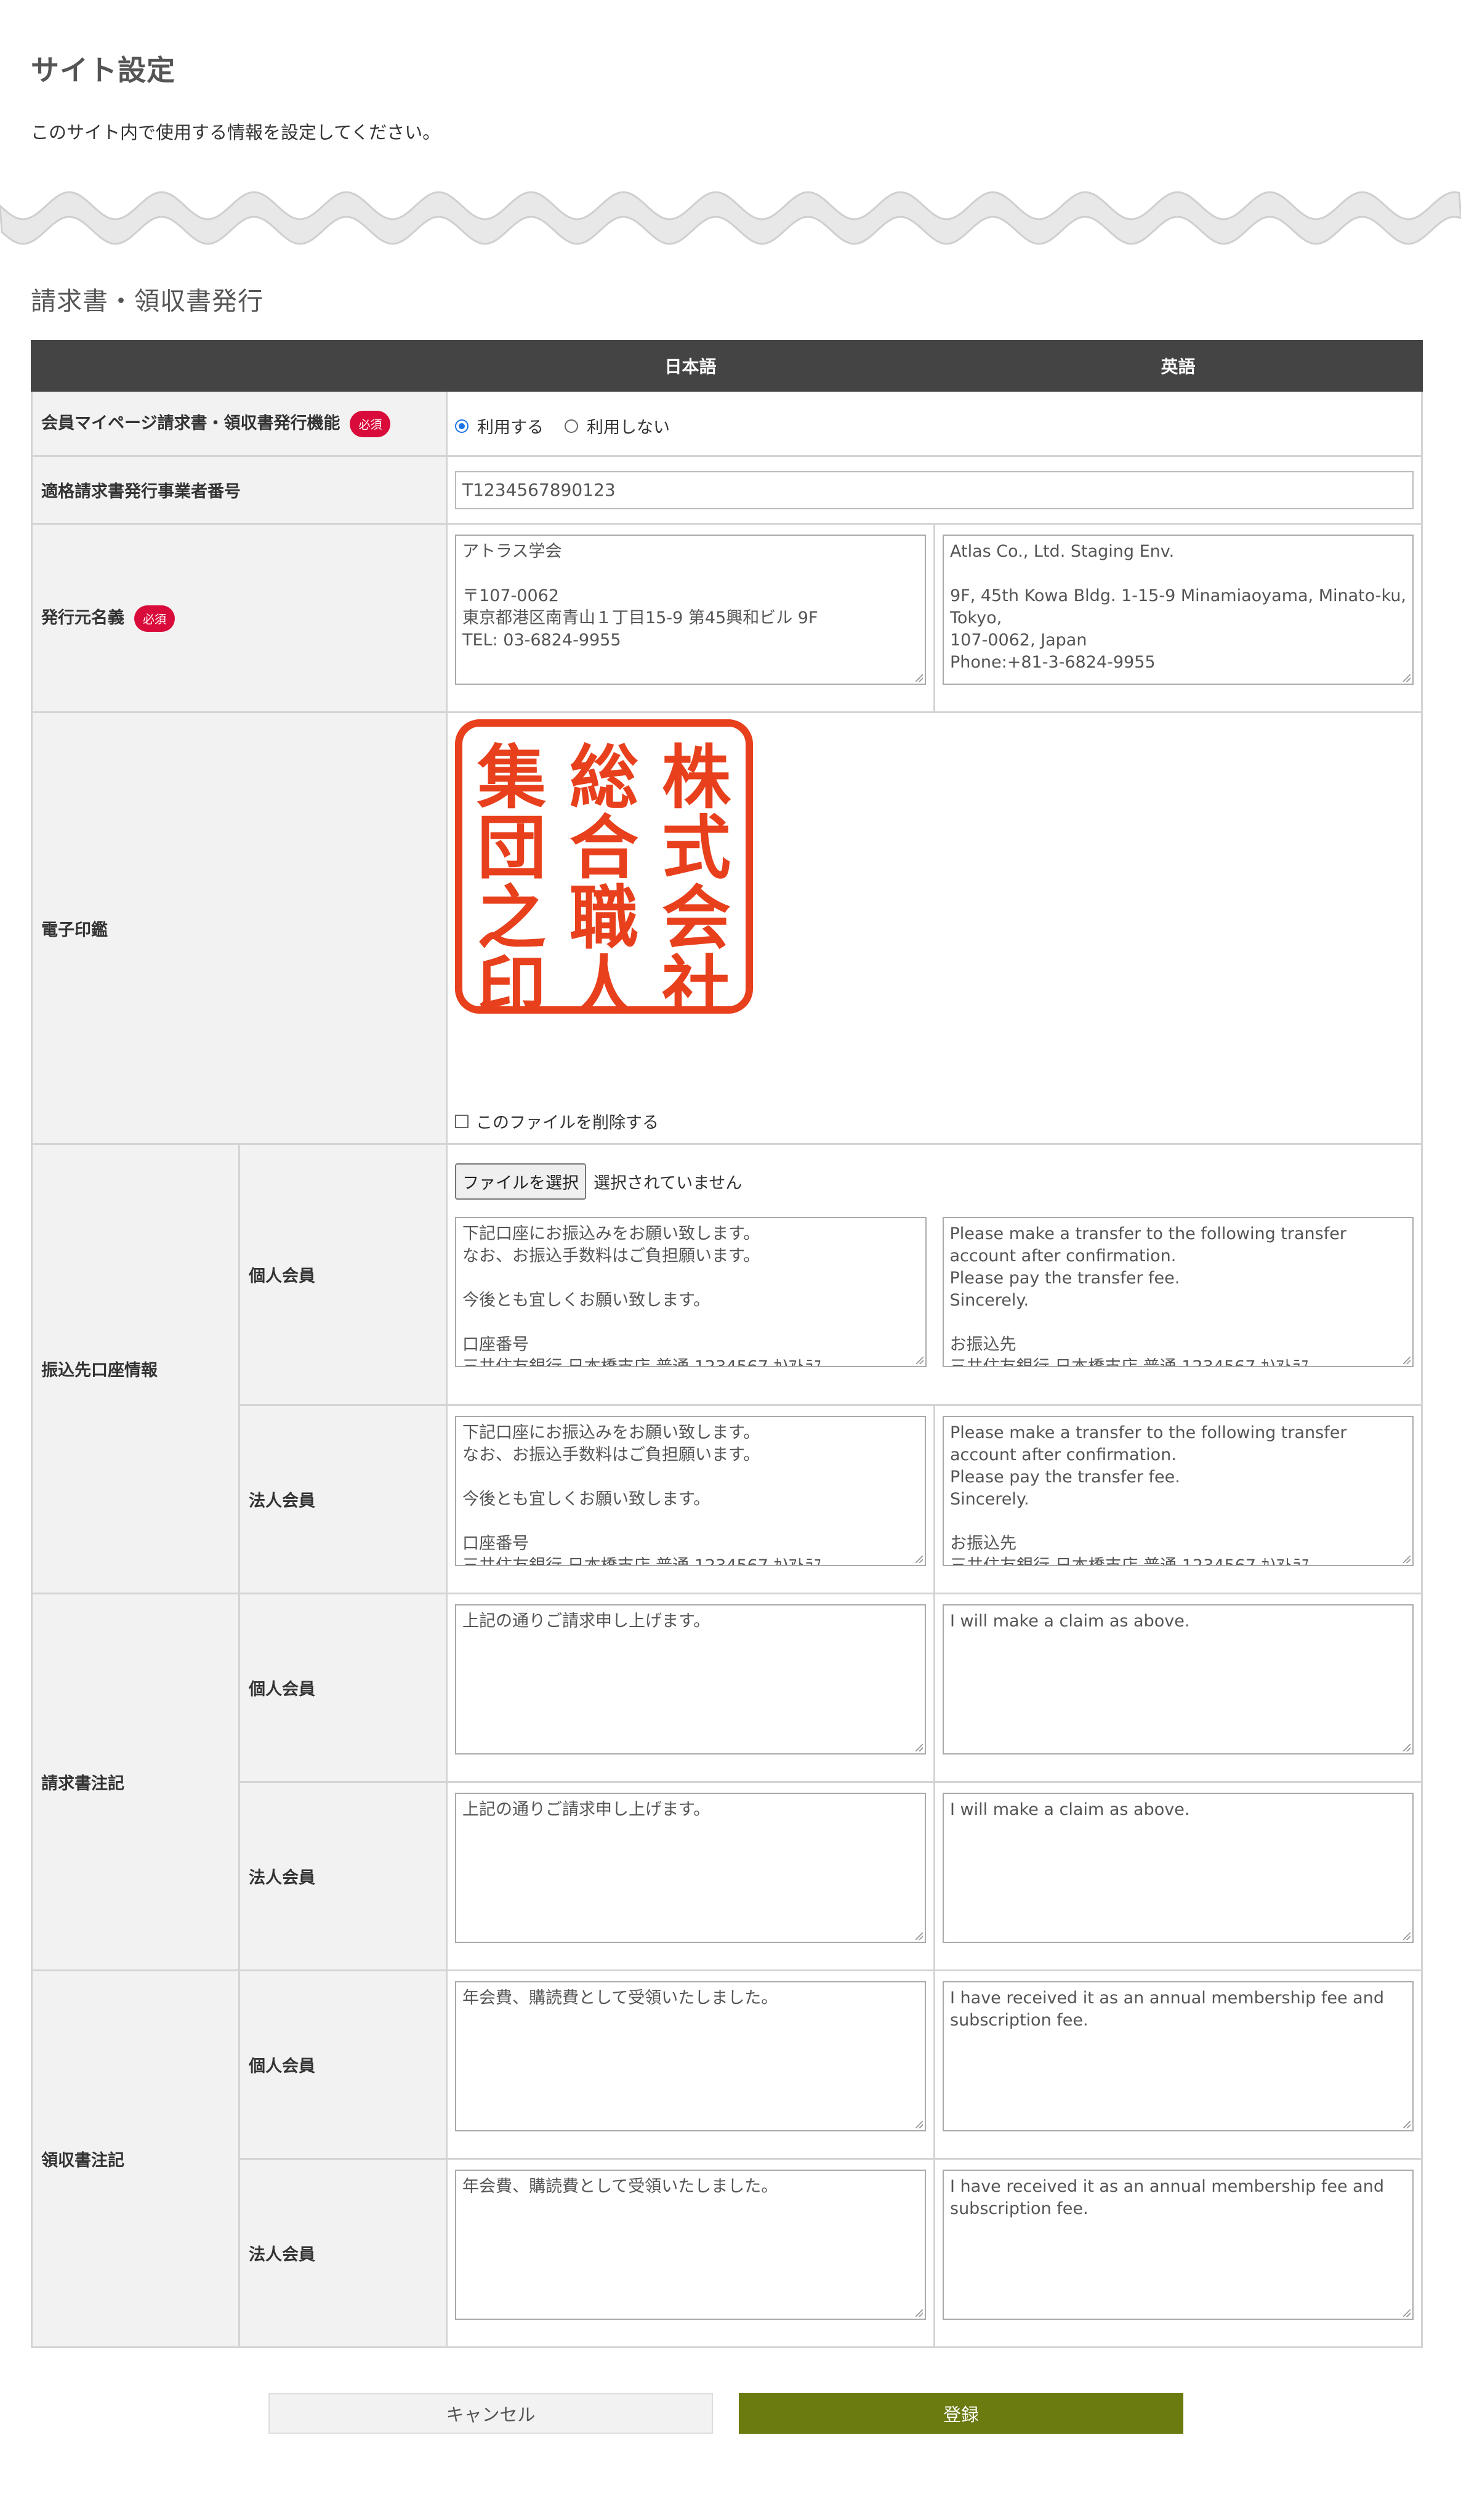 The width and height of the screenshot is (1461, 2520). I want to click on bank-individual-label: 個人会員, so click(343, 1274).